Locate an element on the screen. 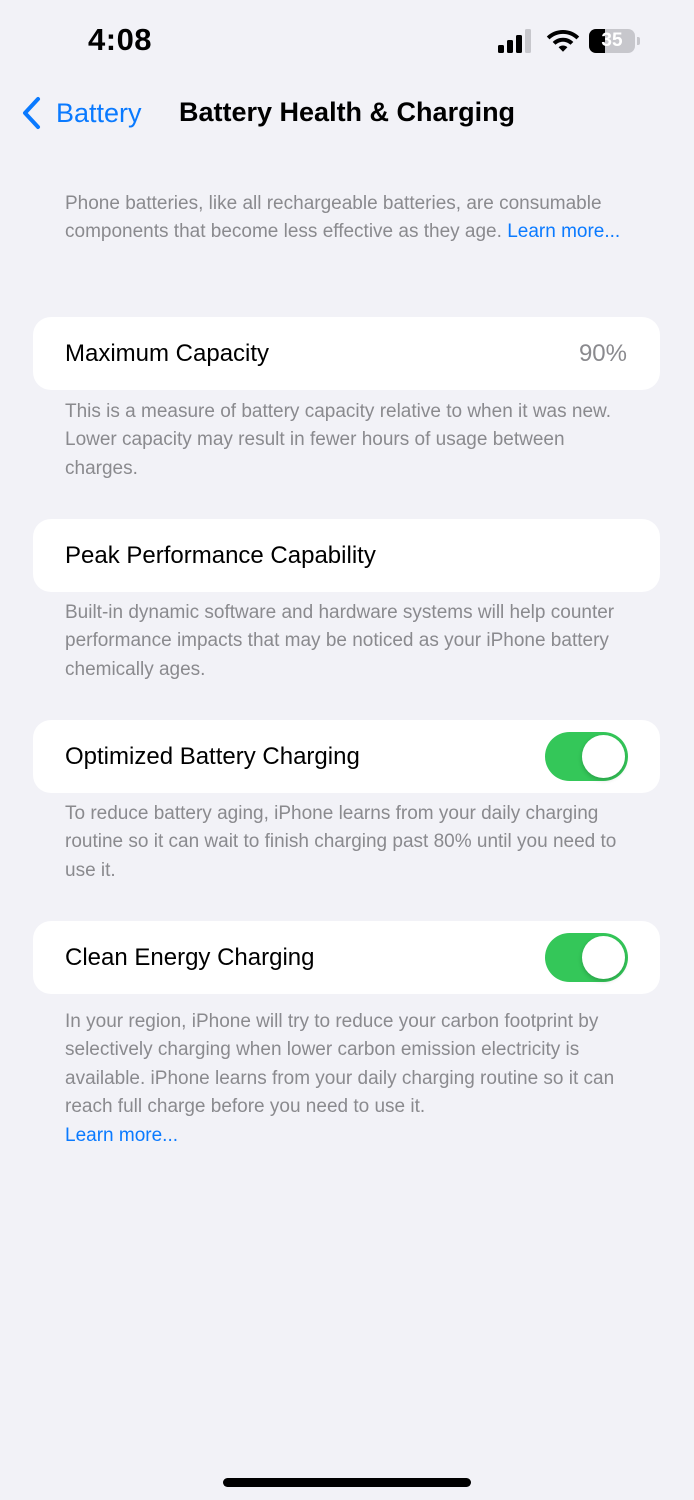 The height and width of the screenshot is (1500, 694). navigation-bar: Battery Battery Health & Charging is located at coordinates (347, 113).